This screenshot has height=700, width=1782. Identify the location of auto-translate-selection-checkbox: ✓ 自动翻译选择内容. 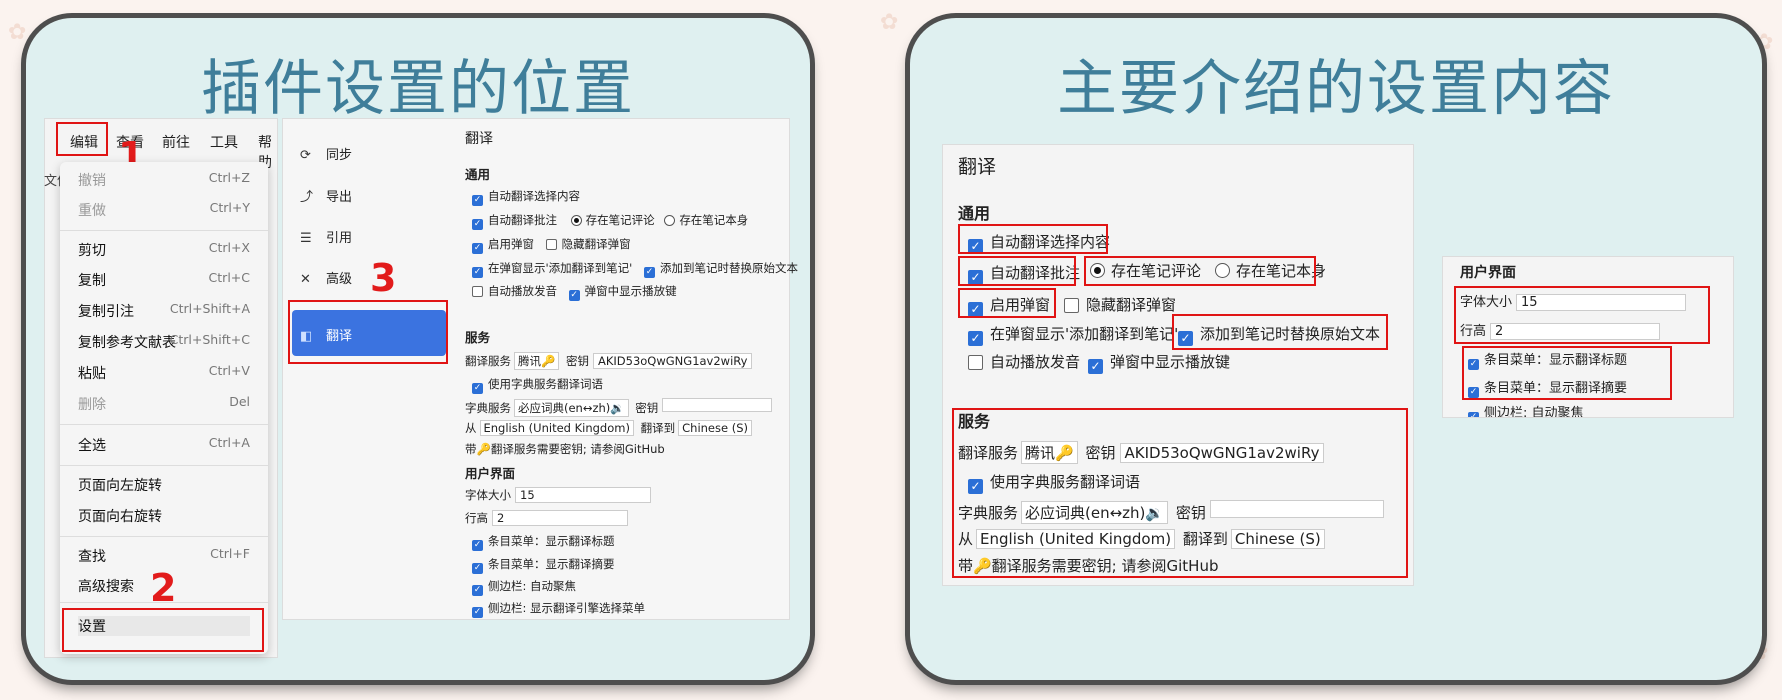
(526, 197).